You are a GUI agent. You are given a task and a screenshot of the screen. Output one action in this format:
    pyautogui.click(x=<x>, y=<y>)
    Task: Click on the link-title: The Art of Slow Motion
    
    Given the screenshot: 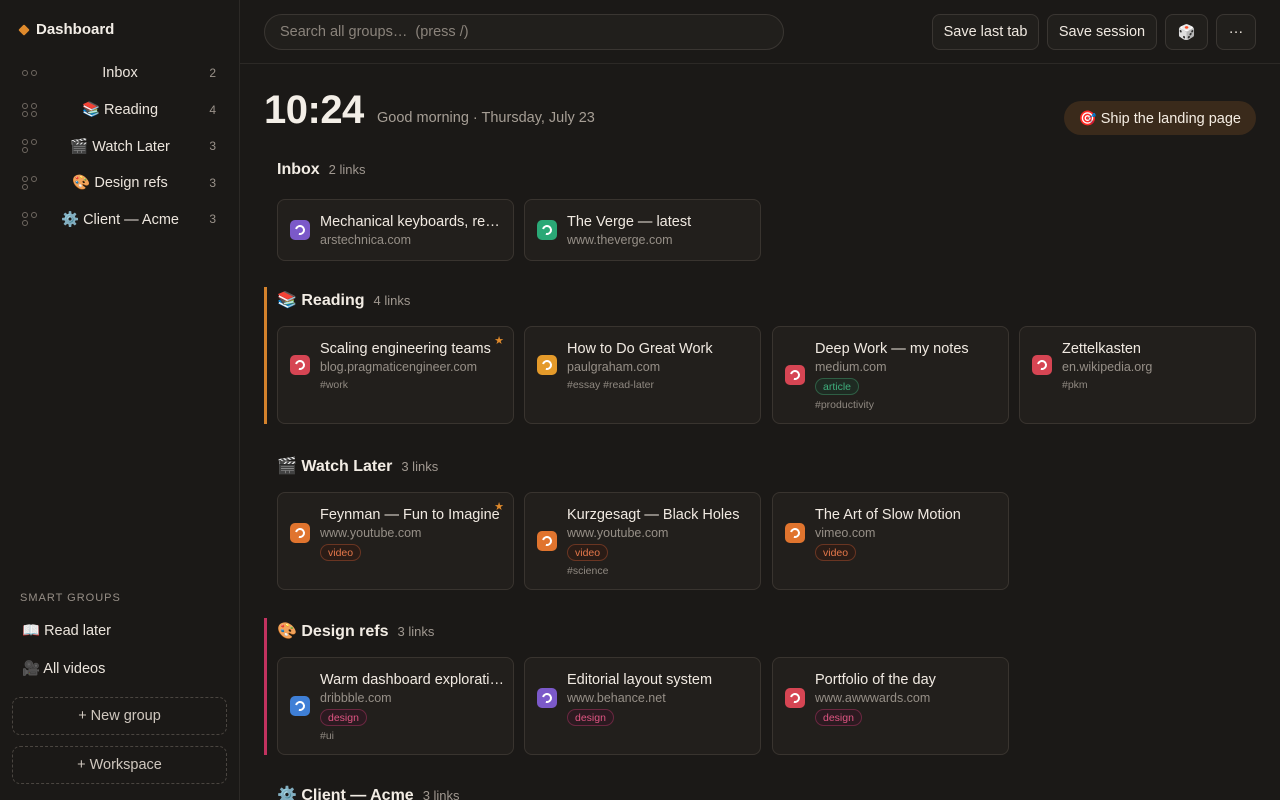 What is the action you would take?
    pyautogui.click(x=888, y=515)
    